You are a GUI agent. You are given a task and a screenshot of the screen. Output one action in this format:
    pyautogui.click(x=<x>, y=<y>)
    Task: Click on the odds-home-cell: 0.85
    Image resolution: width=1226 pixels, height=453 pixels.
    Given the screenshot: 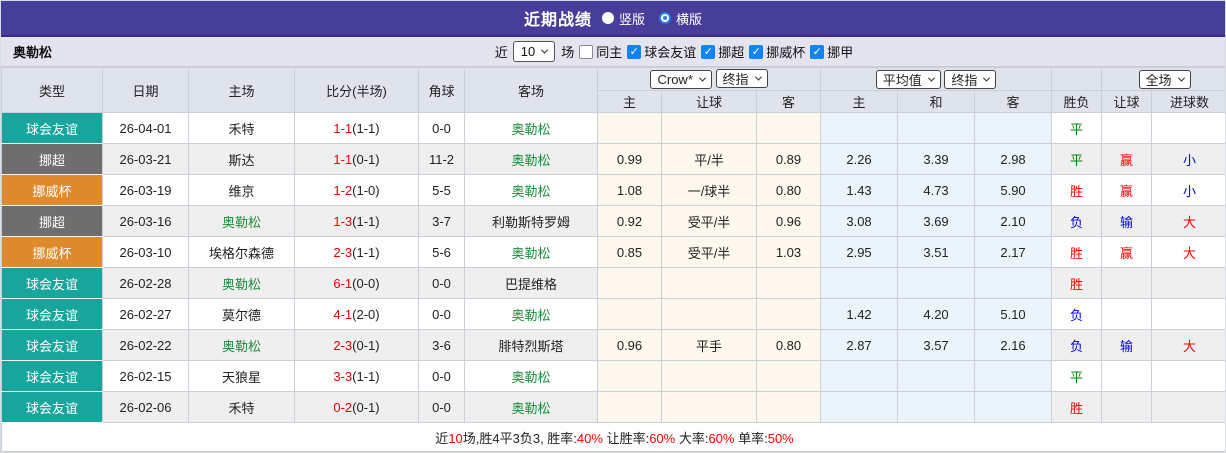 What is the action you would take?
    pyautogui.click(x=629, y=252)
    